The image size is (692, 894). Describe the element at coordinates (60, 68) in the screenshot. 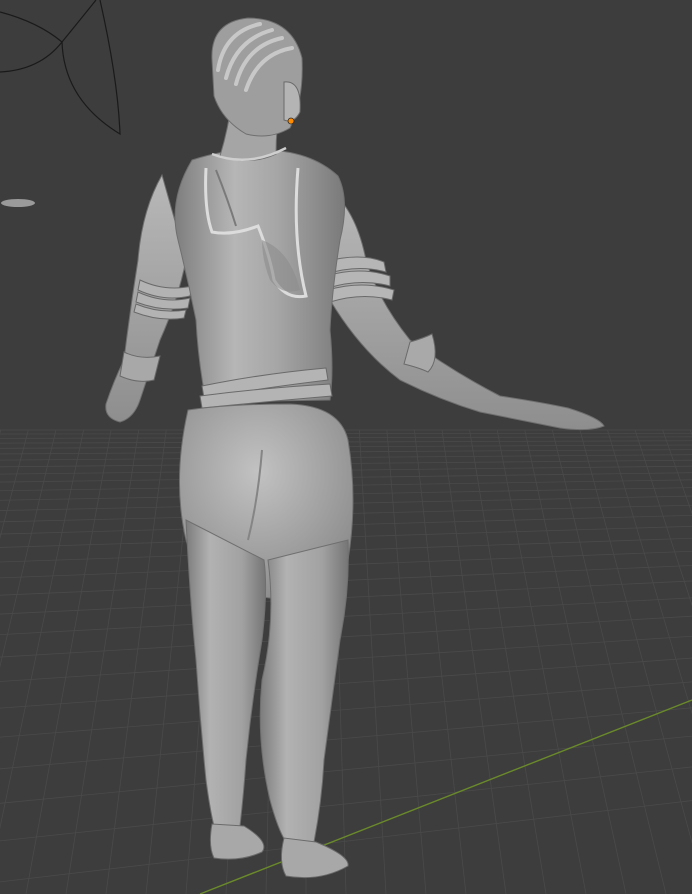

I see `camera-wireframe` at that location.